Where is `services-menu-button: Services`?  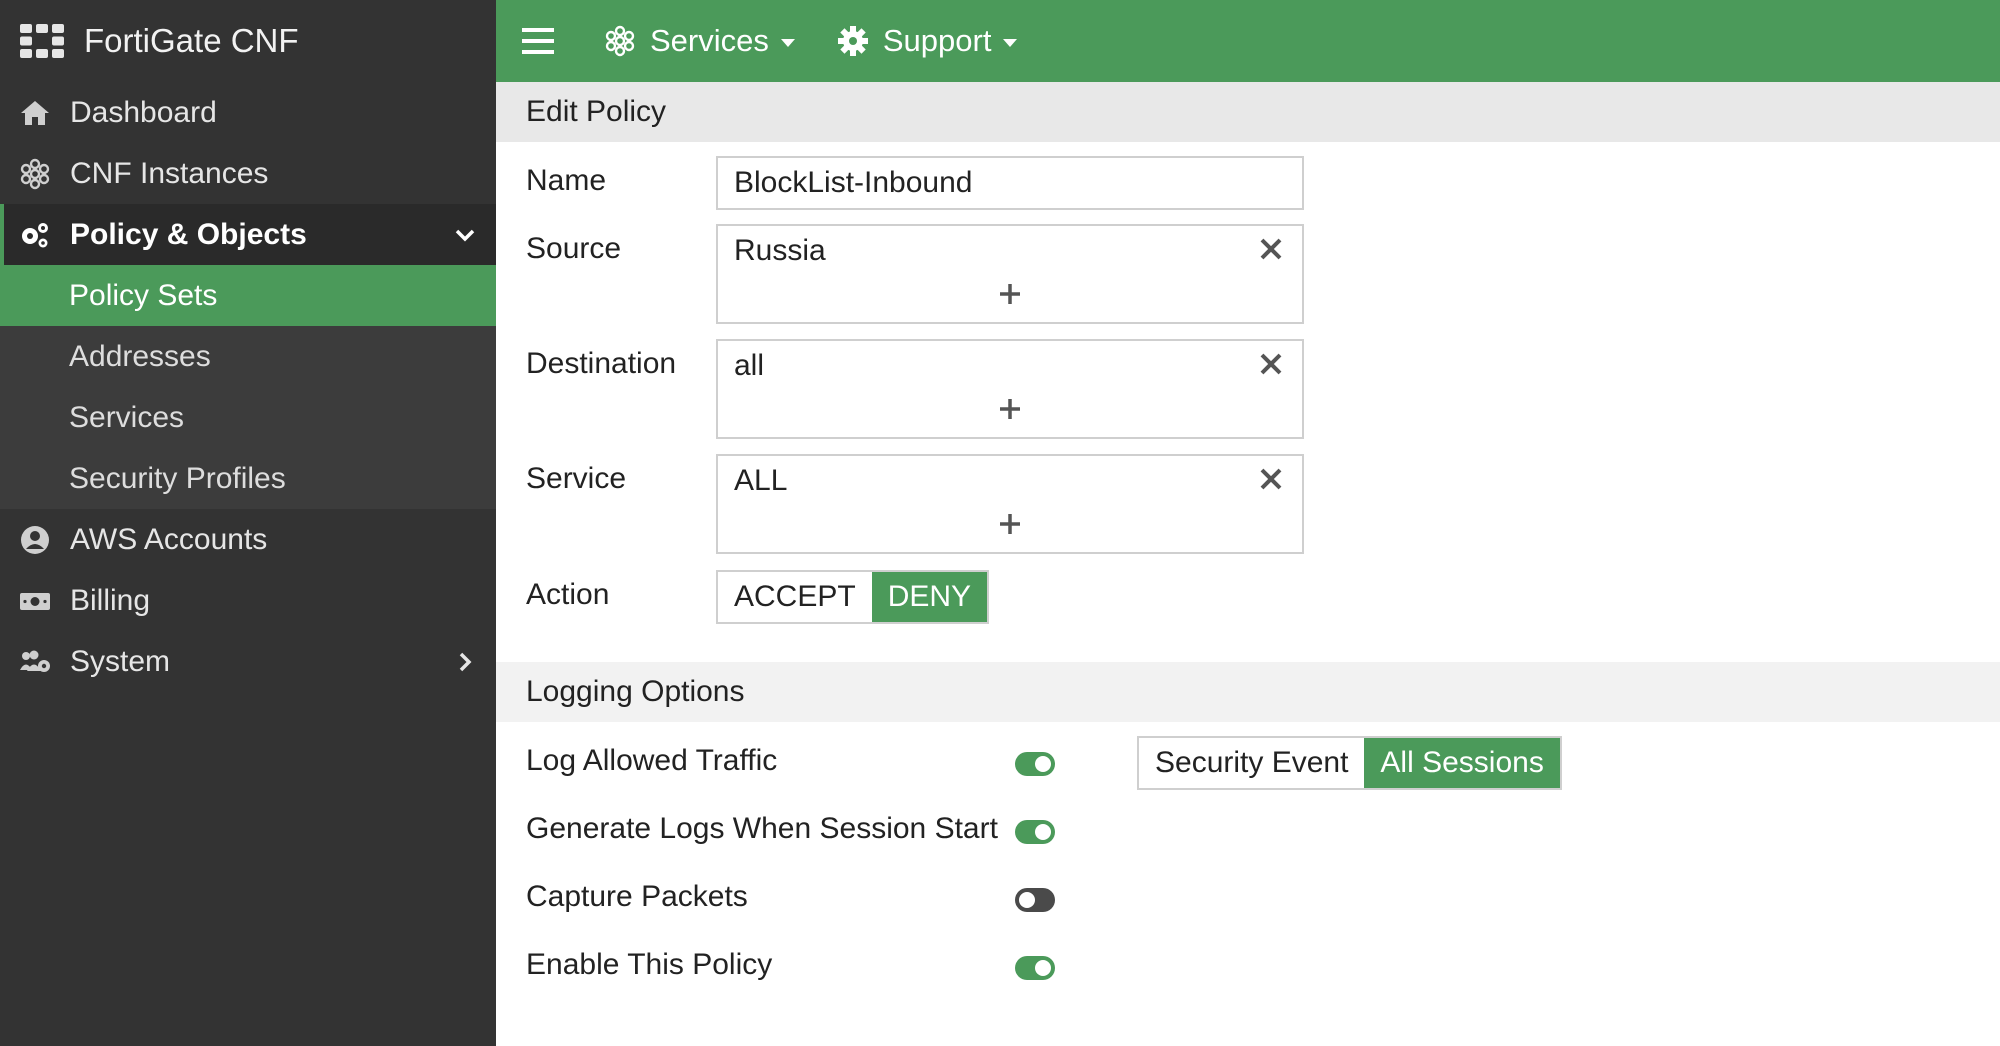
services-menu-button: Services is located at coordinates (699, 41).